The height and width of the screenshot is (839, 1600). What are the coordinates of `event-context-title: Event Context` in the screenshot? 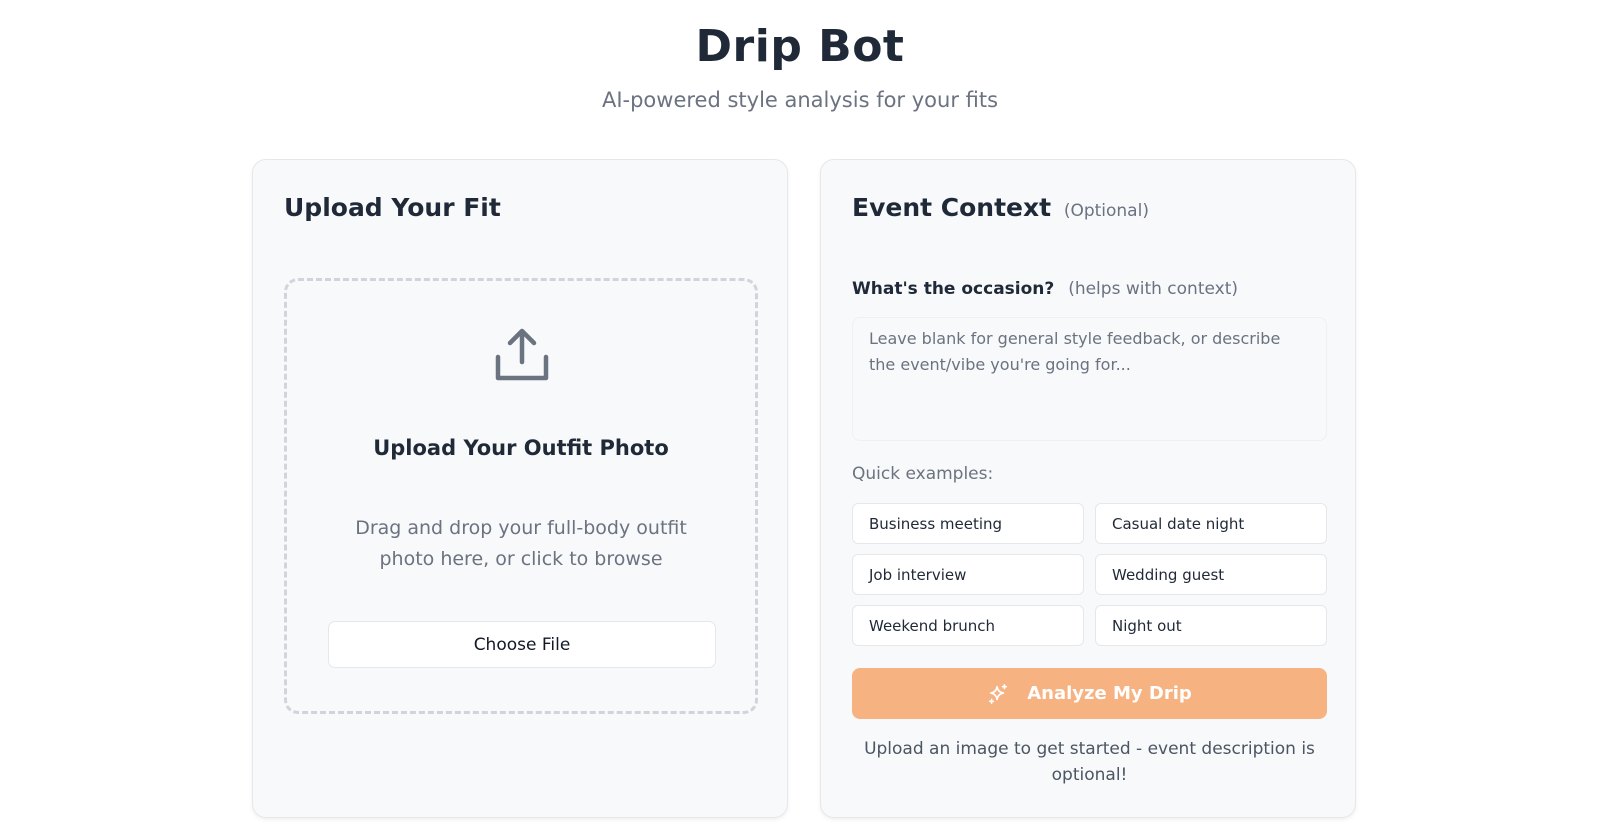 It's located at (952, 207).